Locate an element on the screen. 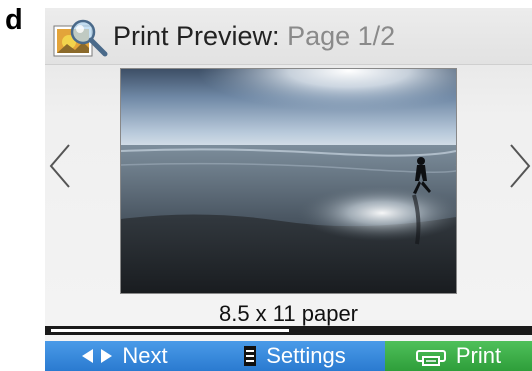 The height and width of the screenshot is (371, 532). page-title: Print Preview: Page 1/2 is located at coordinates (254, 36).